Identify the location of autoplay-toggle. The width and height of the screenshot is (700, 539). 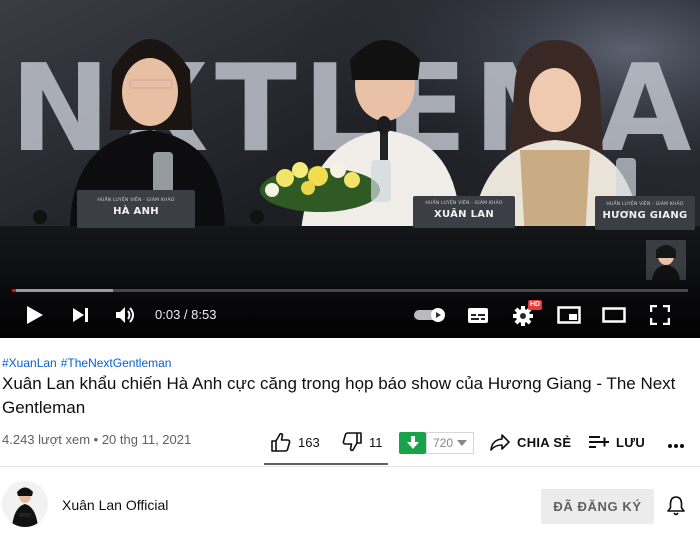
(430, 315).